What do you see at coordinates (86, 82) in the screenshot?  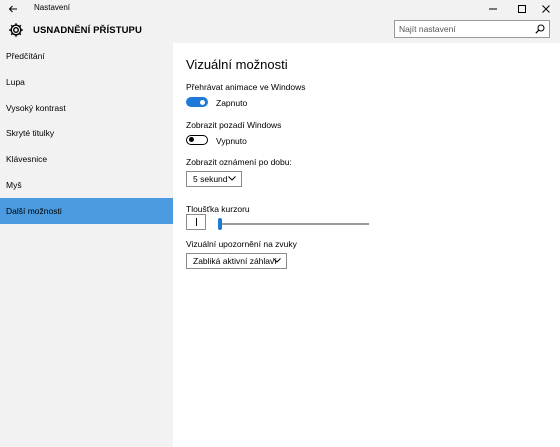 I see `sidebar-item-lupa: Lupa` at bounding box center [86, 82].